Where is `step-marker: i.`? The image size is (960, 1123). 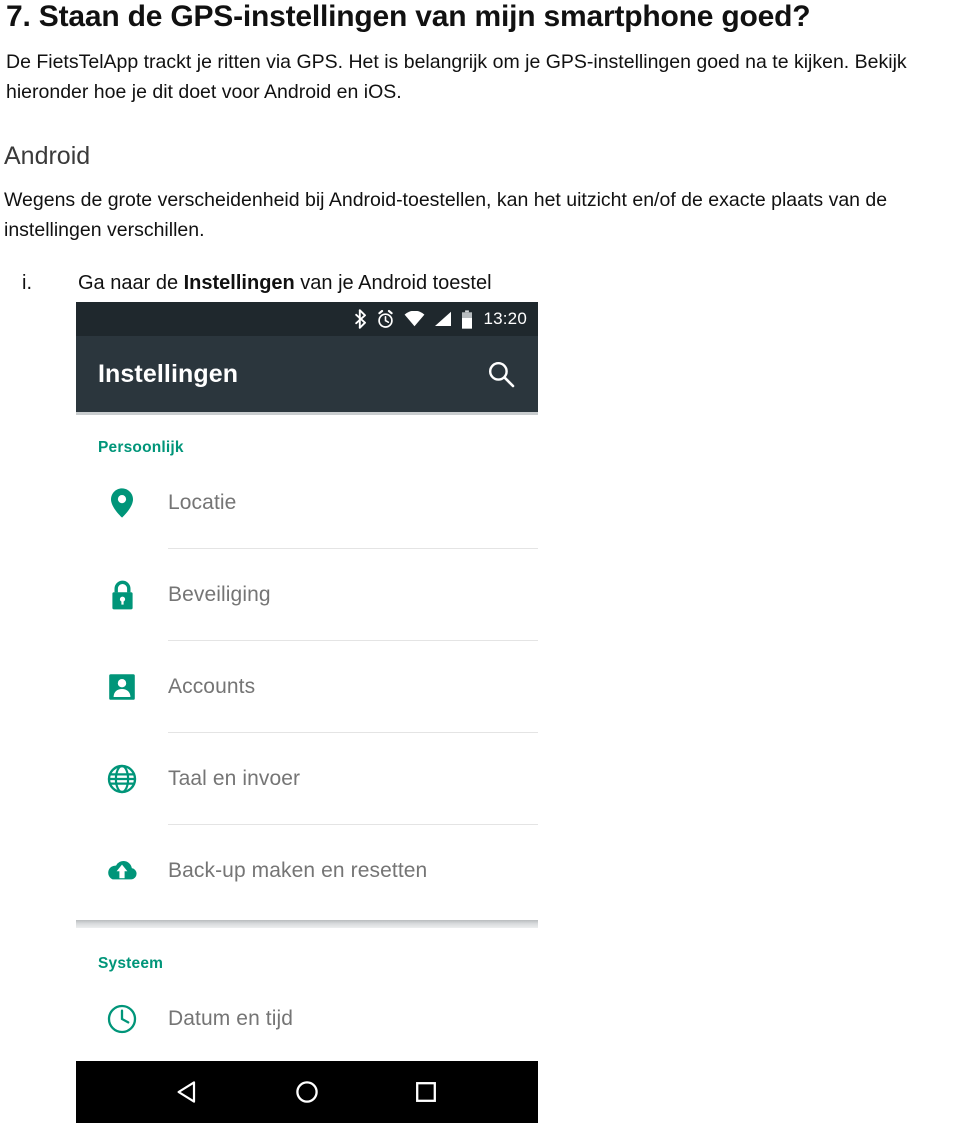
step-marker: i. is located at coordinates (27, 283).